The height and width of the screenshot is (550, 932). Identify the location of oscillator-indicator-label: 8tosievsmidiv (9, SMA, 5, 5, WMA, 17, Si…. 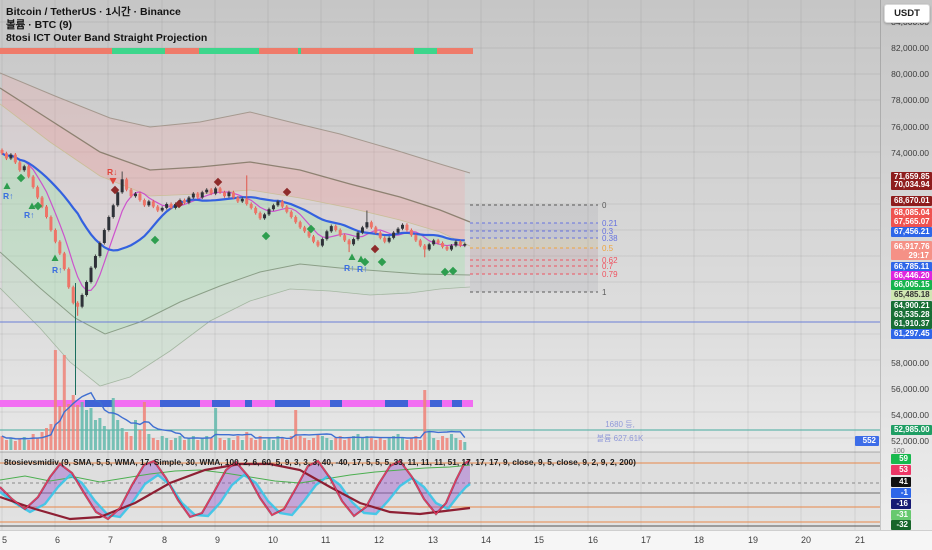
(320, 462).